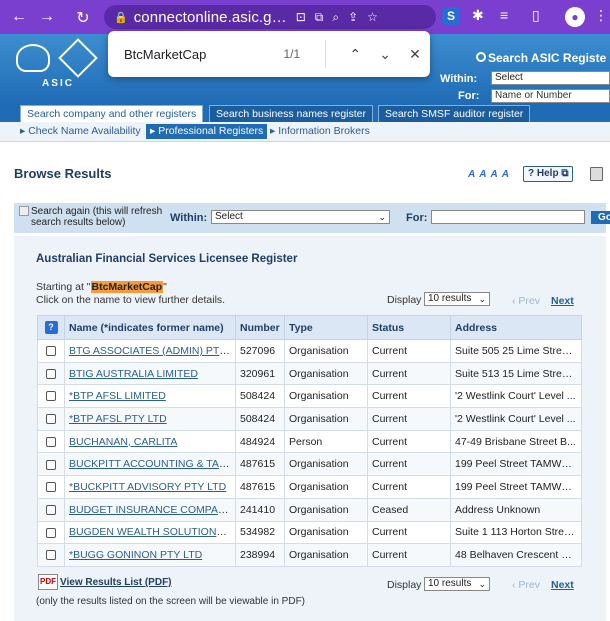 The image size is (610, 621). Describe the element at coordinates (508, 217) in the screenshot. I see `search-again-for-input` at that location.